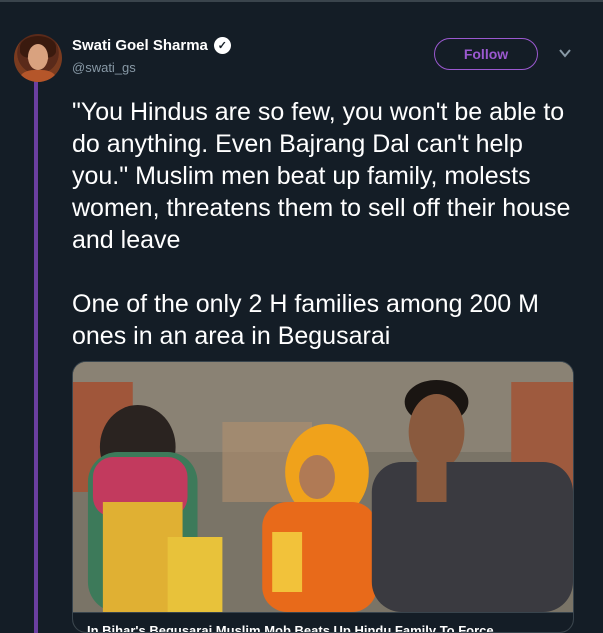  I want to click on avatar, so click(38, 58).